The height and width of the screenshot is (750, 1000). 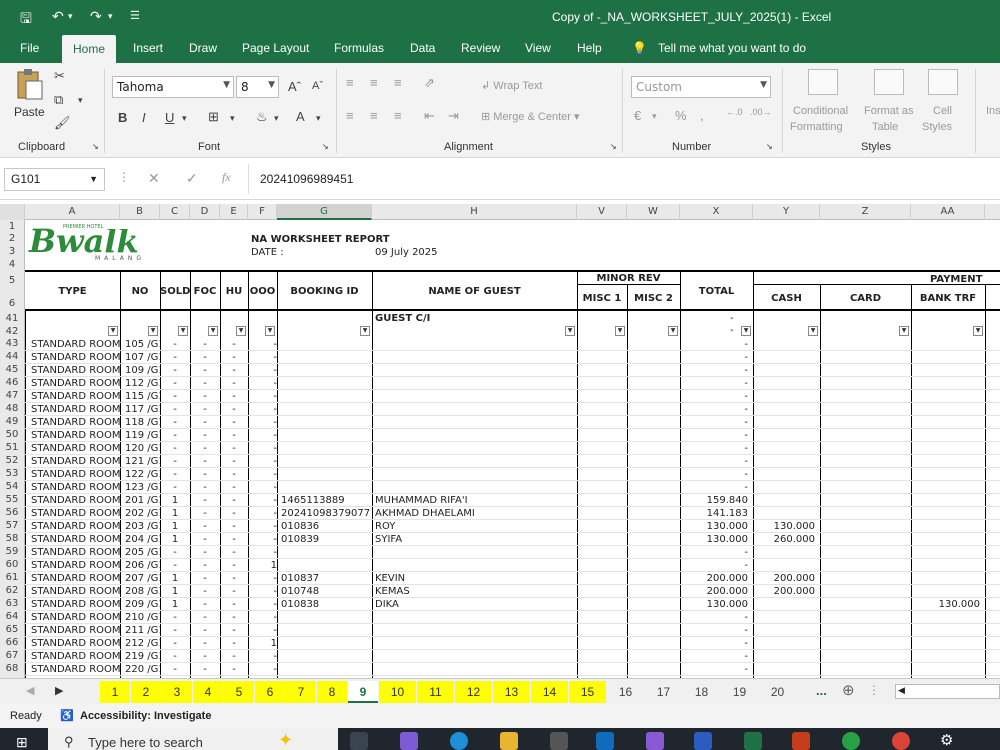 What do you see at coordinates (12, 264) in the screenshot?
I see `row-header: 4` at bounding box center [12, 264].